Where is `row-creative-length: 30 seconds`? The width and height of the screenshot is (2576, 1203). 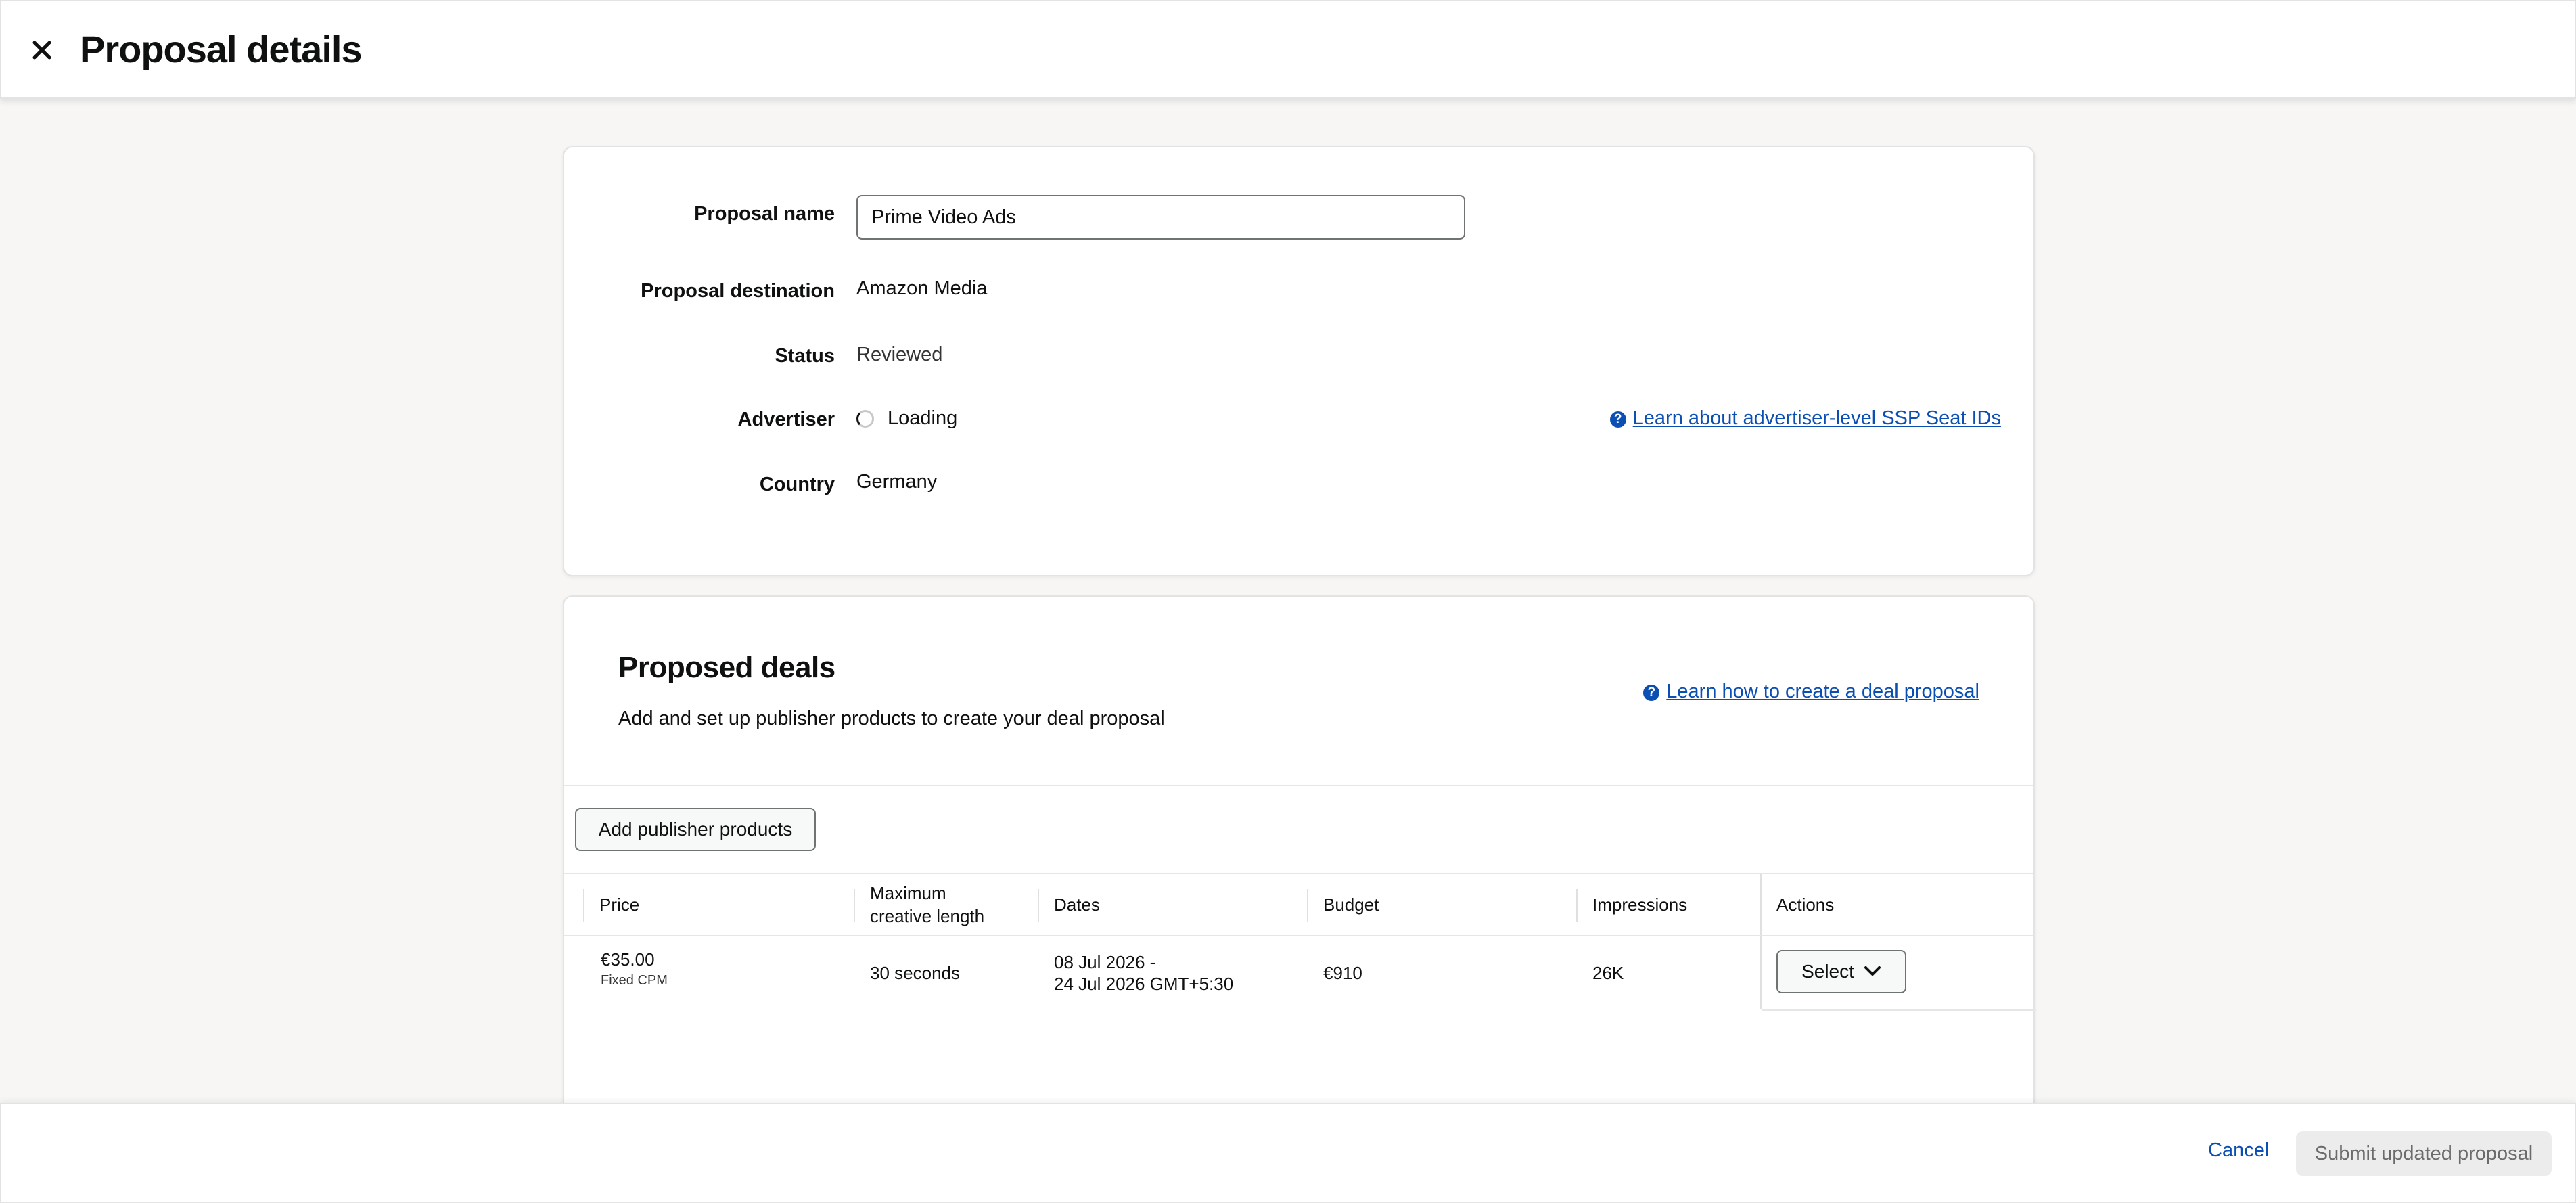 row-creative-length: 30 seconds is located at coordinates (915, 973).